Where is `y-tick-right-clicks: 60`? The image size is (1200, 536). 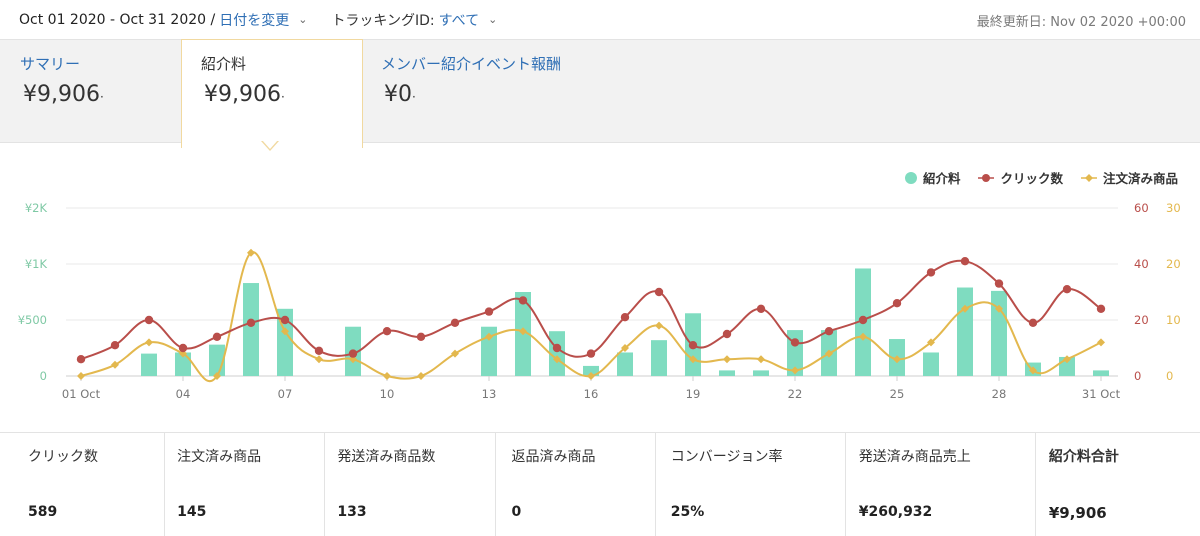
y-tick-right-clicks: 60 is located at coordinates (1141, 208).